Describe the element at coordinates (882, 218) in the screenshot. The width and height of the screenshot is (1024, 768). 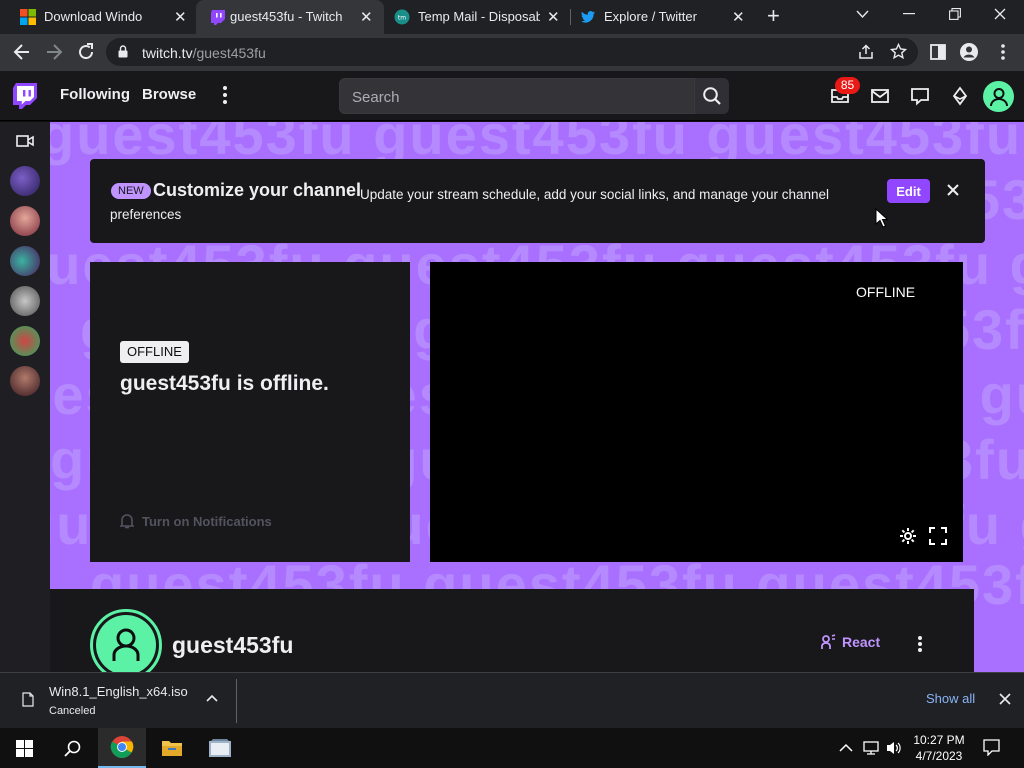
I see `mouse-cursor-icon` at that location.